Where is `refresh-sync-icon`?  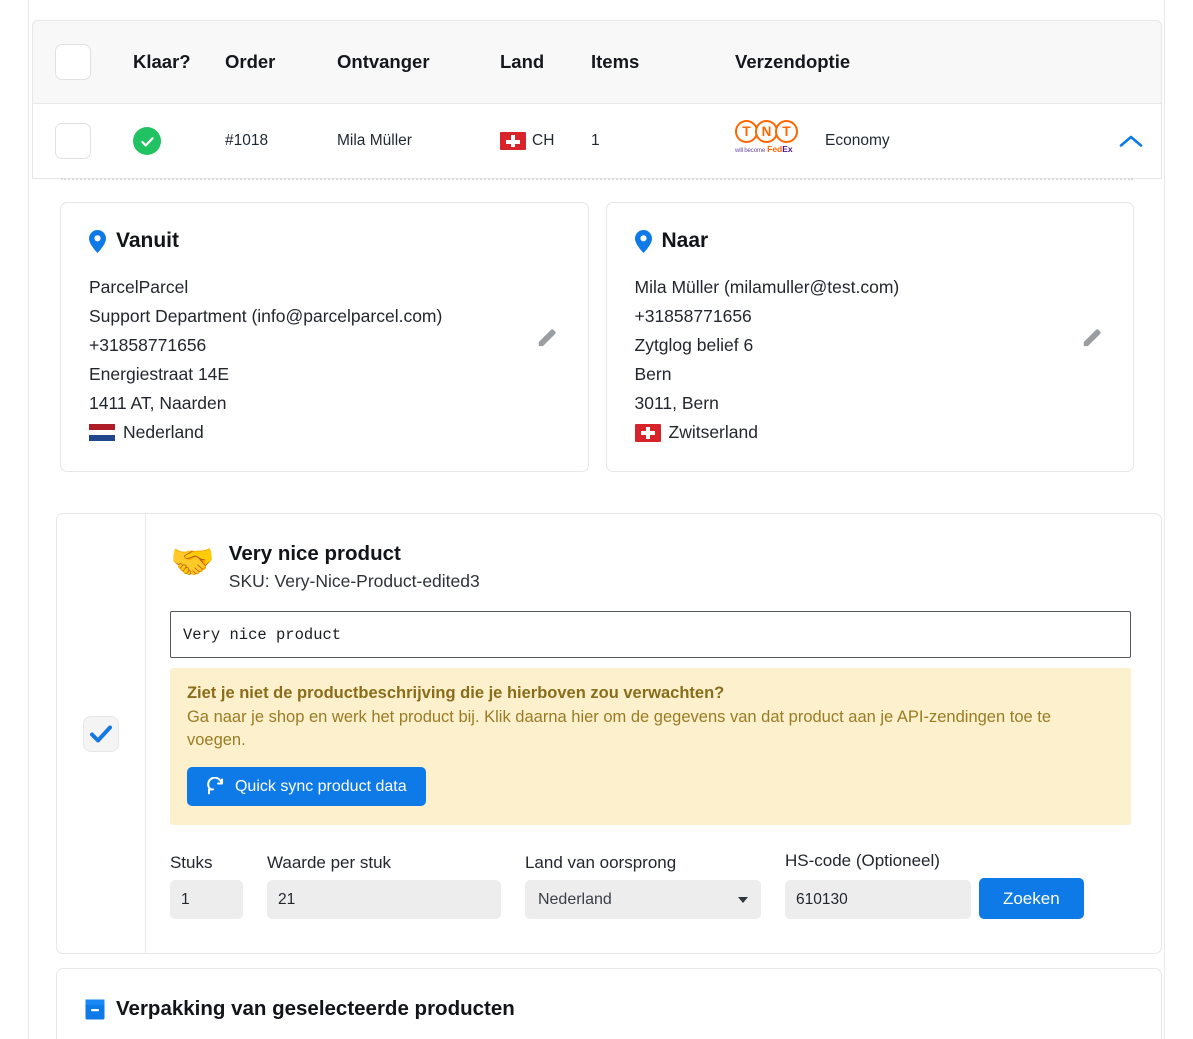
refresh-sync-icon is located at coordinates (215, 786).